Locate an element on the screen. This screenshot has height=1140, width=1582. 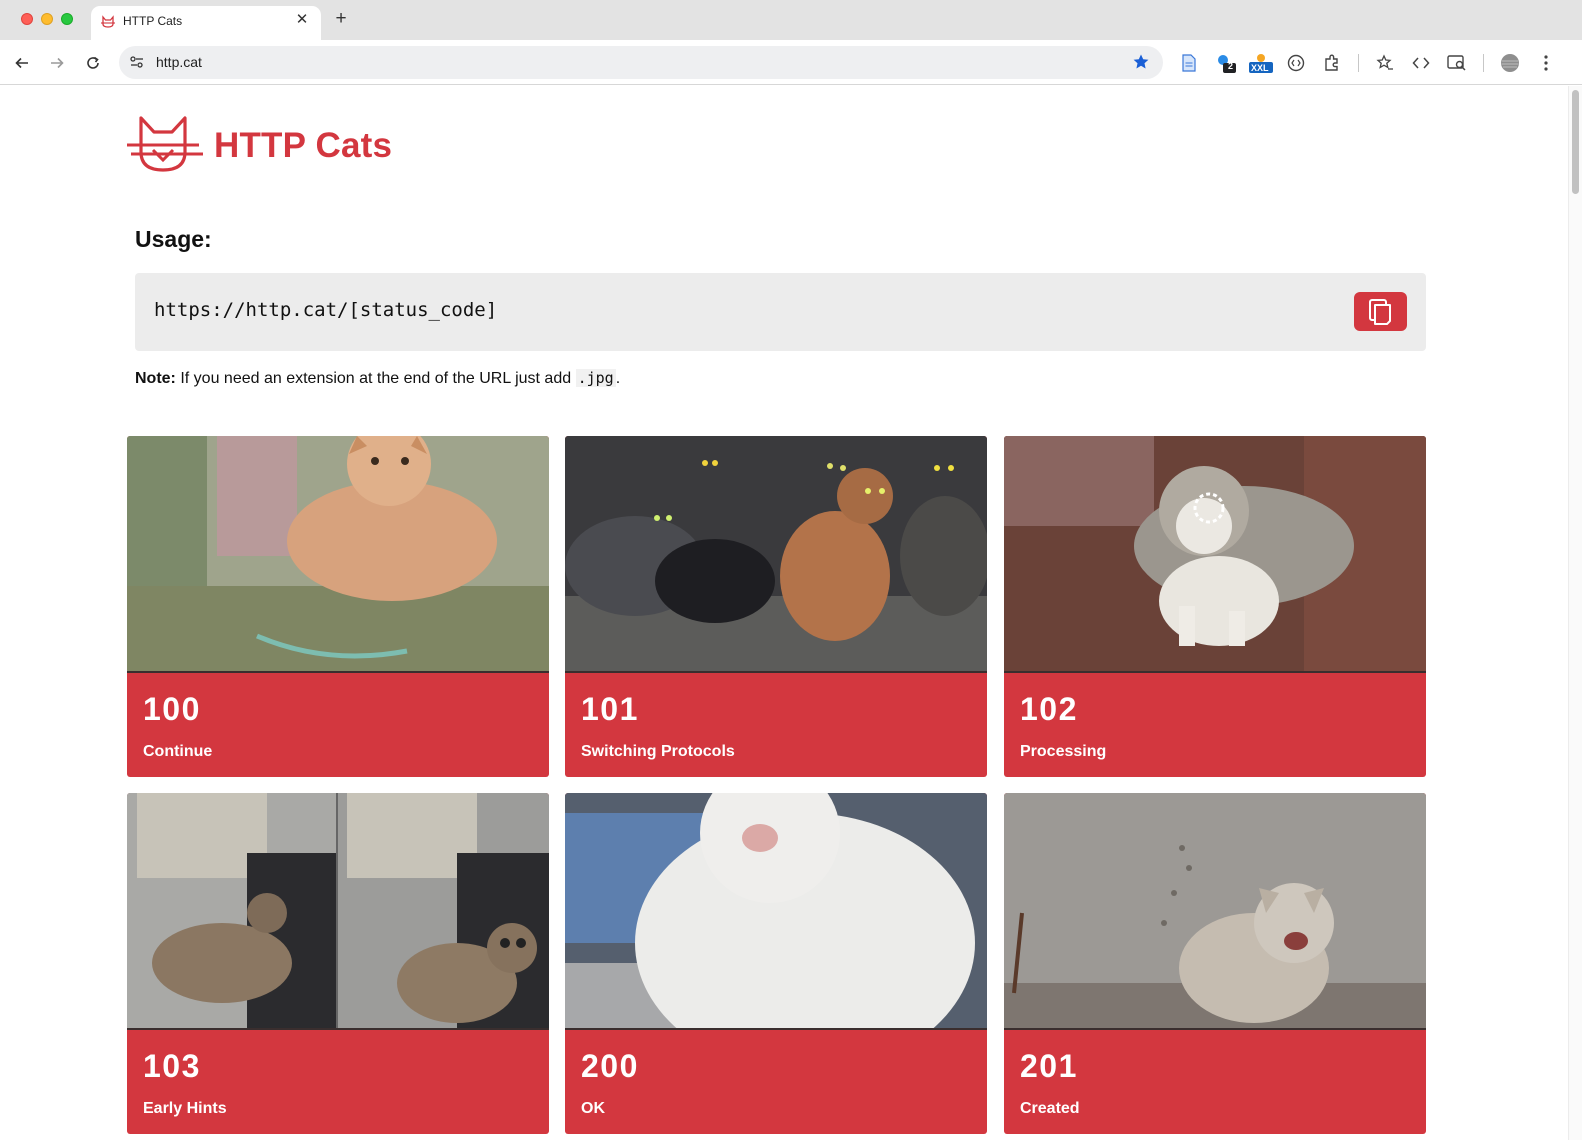
status-label: Created is located at coordinates (1050, 1108).